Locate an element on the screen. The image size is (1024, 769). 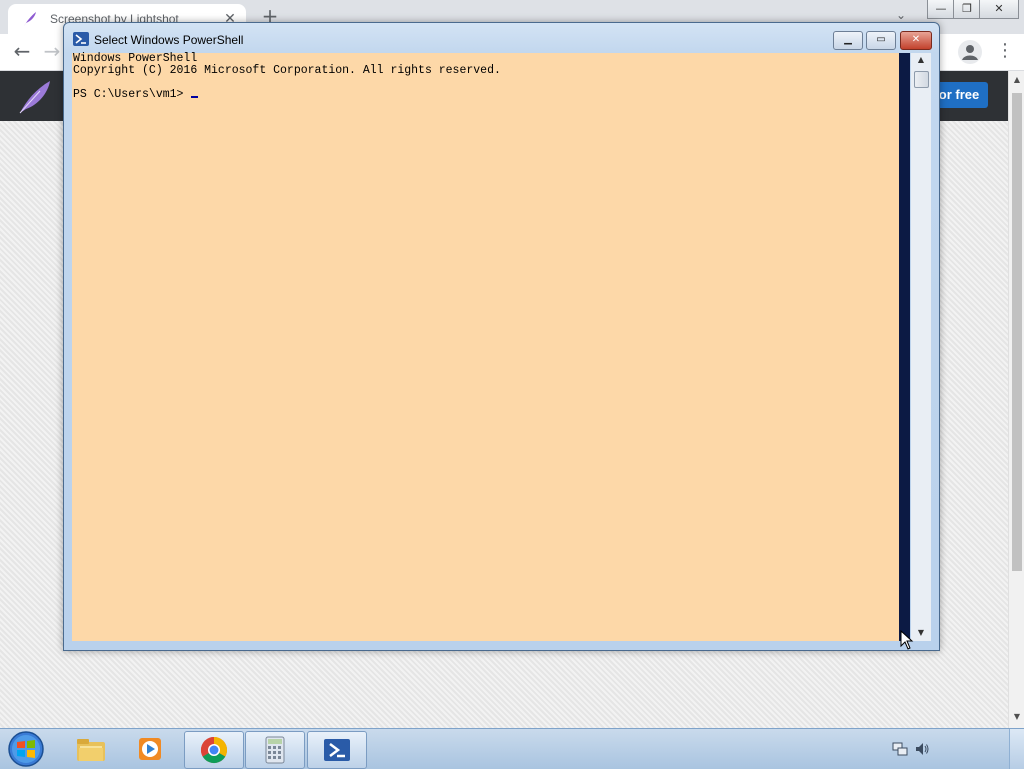
volume-icon is located at coordinates (922, 749).